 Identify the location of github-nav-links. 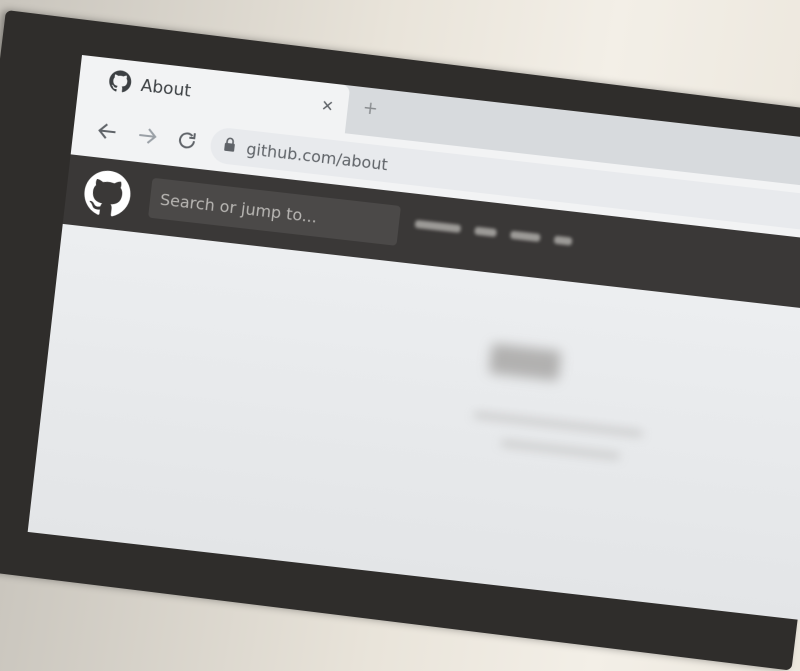
(493, 232).